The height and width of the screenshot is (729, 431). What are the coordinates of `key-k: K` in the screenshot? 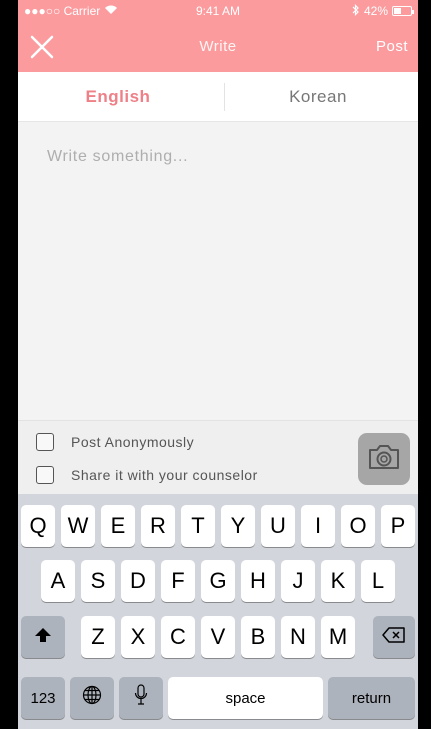 It's located at (338, 581).